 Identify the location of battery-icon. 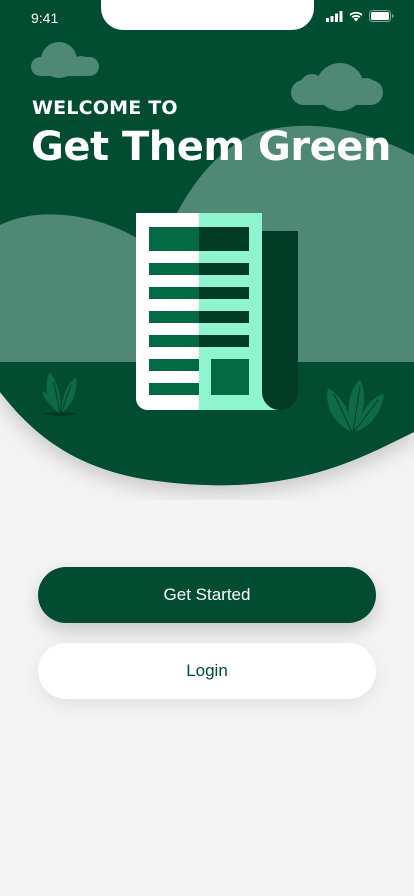
(381, 16).